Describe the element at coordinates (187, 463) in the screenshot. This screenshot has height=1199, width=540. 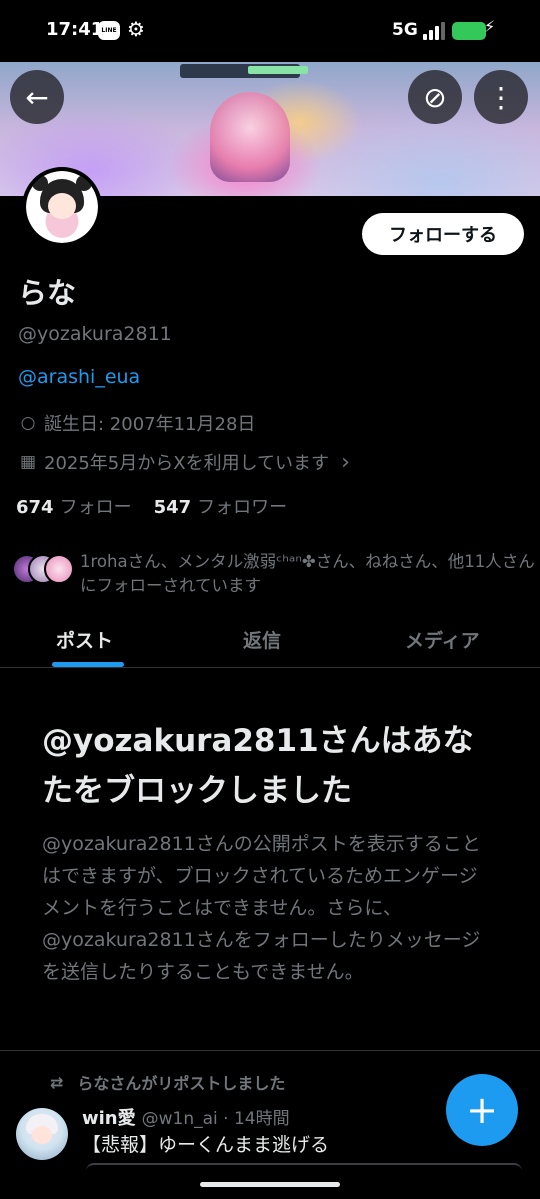
I see `joined-text: 2025年5月からXを利用しています` at that location.